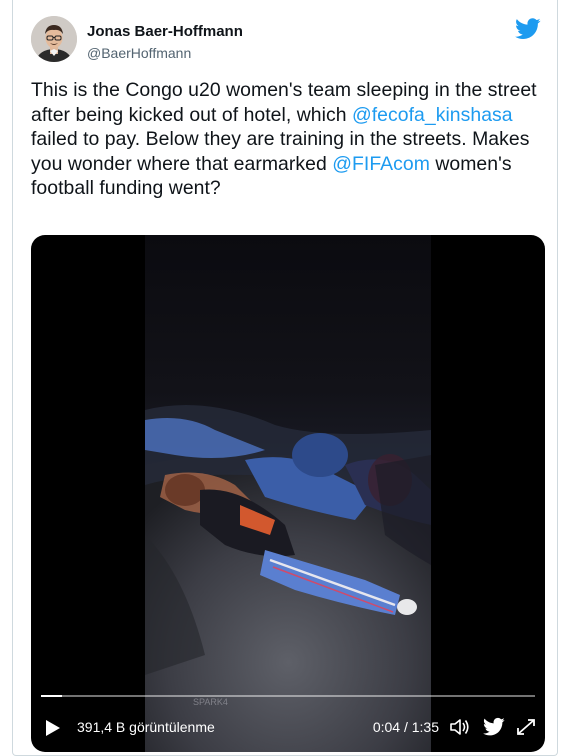 The width and height of the screenshot is (566, 756). I want to click on video-controls: 391,4 B görüntülenme 0:04 / 1:35, so click(288, 727).